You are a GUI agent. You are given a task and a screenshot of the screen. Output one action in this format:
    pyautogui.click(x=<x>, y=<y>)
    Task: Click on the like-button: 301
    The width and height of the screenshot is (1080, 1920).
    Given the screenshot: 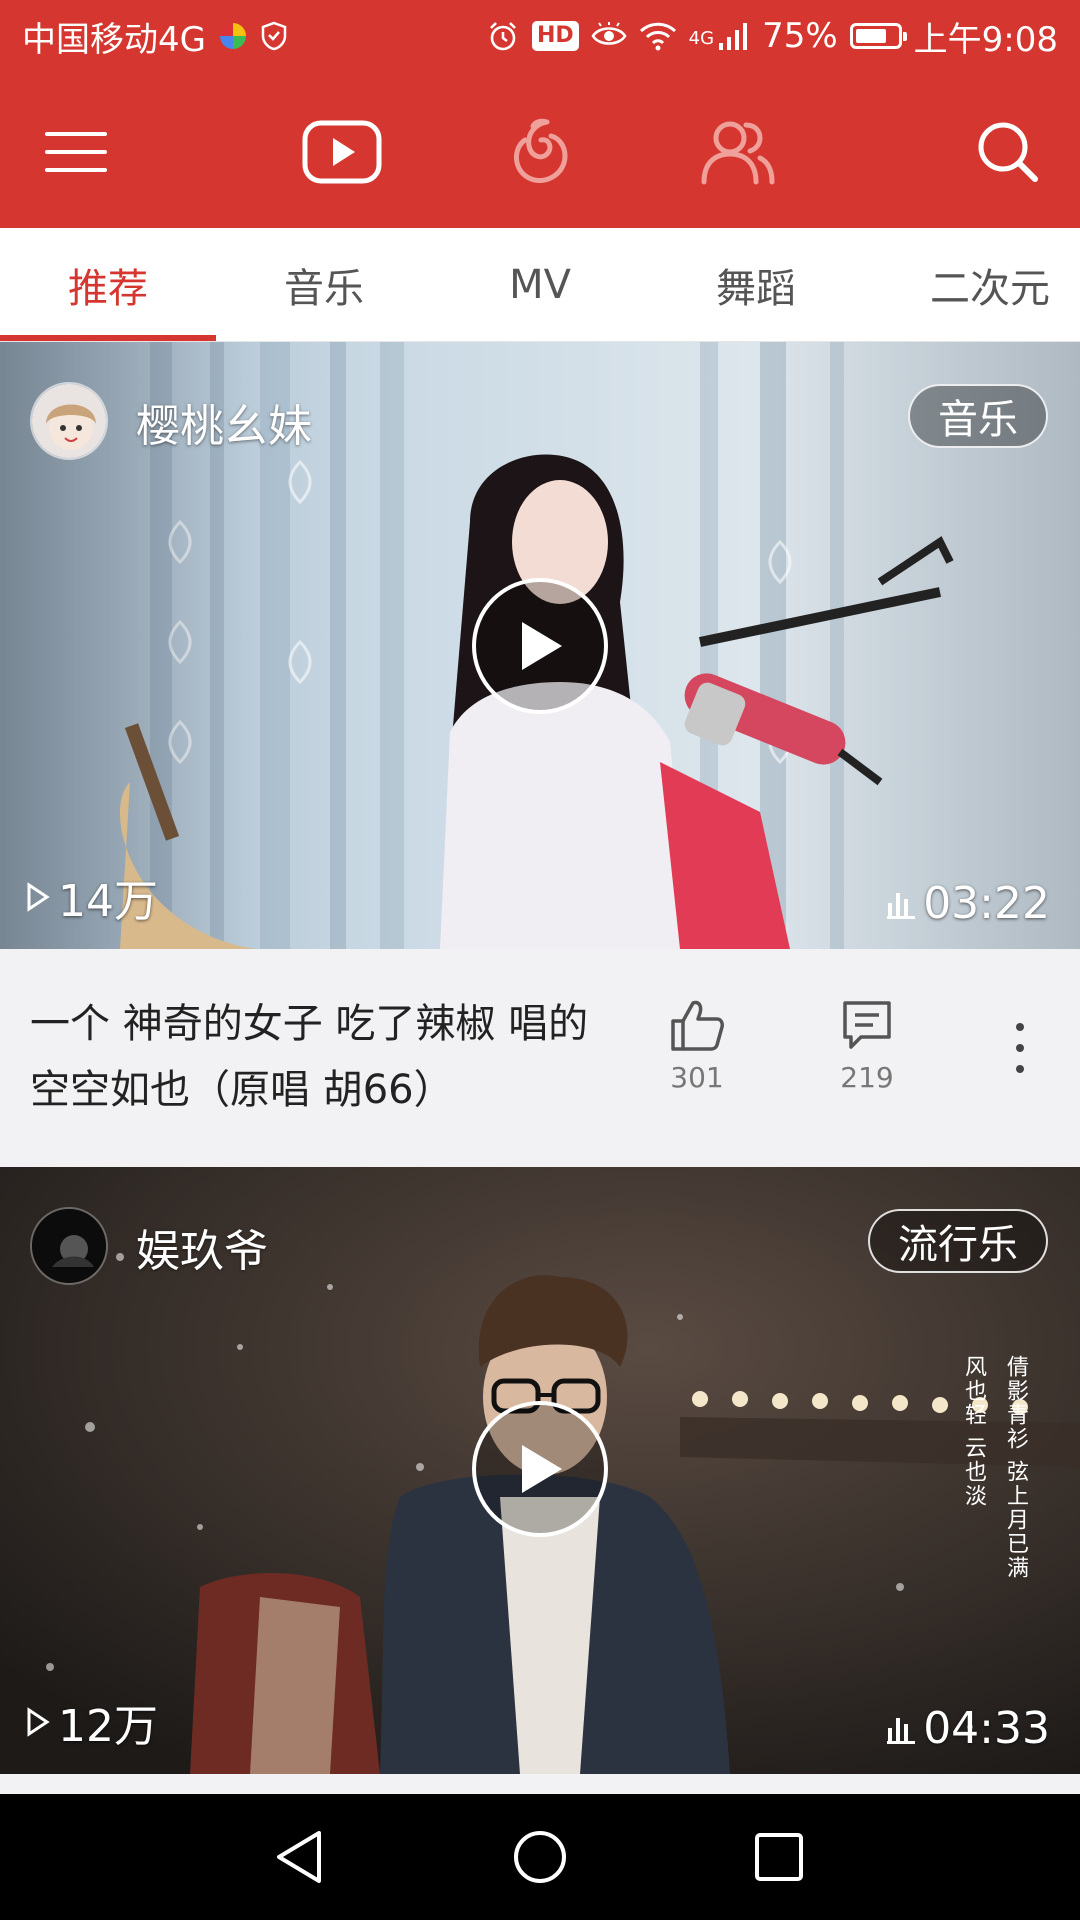 What is the action you would take?
    pyautogui.click(x=697, y=1045)
    